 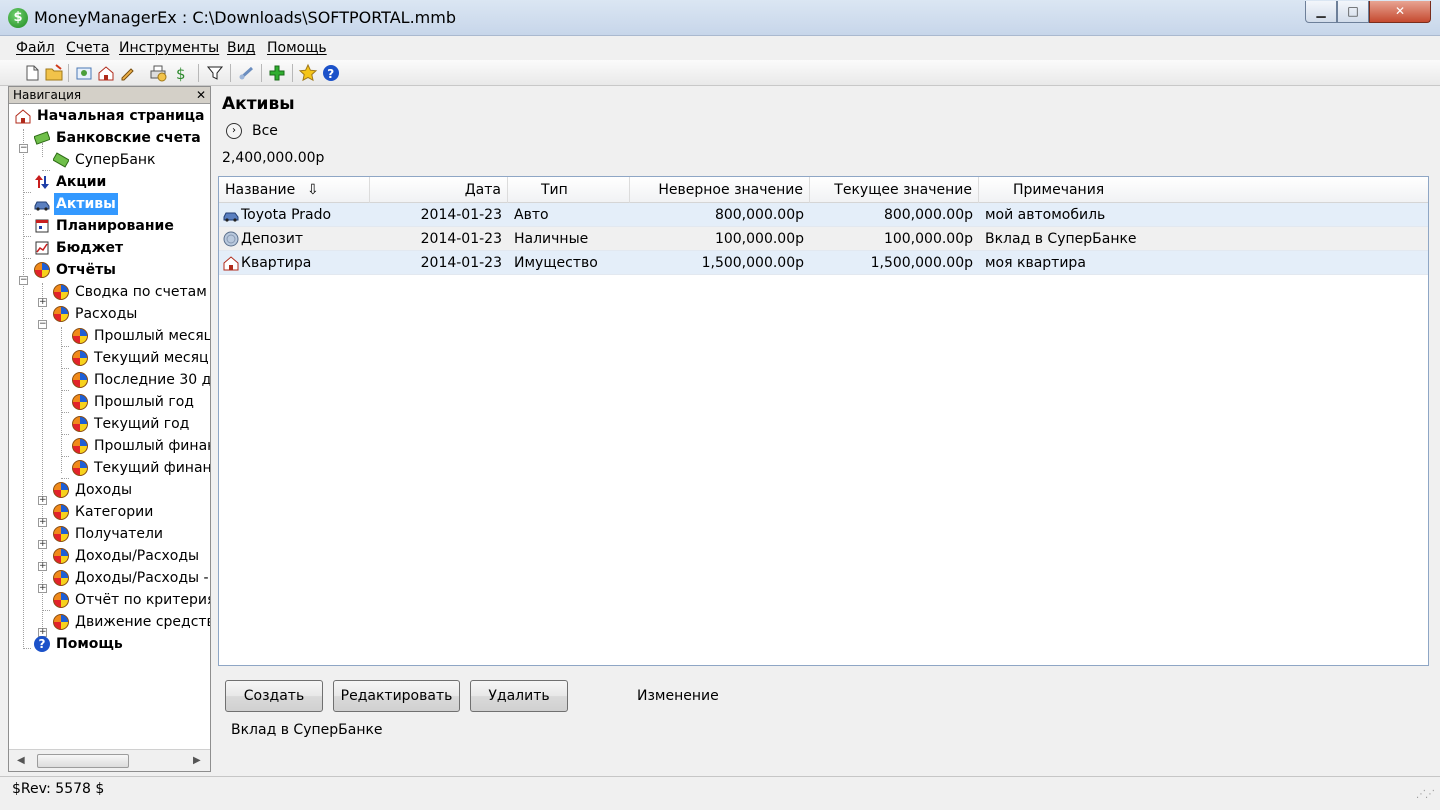 What do you see at coordinates (137, 556) in the screenshot?
I see `nav-label: Доходы/Расходы` at bounding box center [137, 556].